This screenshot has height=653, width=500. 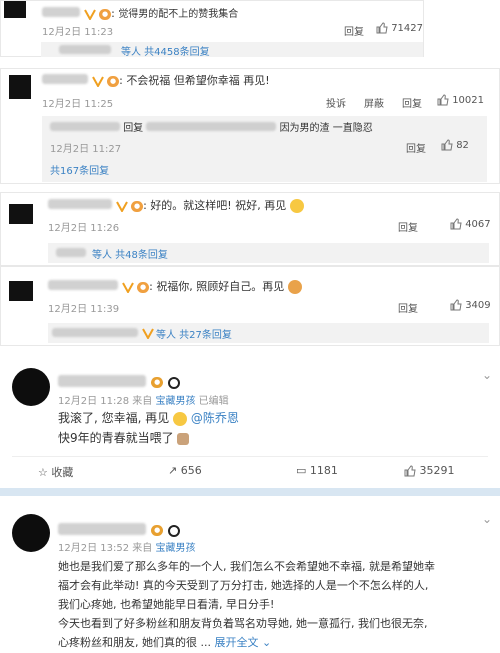 I want to click on mention-link: @陈乔恩, so click(x=215, y=418).